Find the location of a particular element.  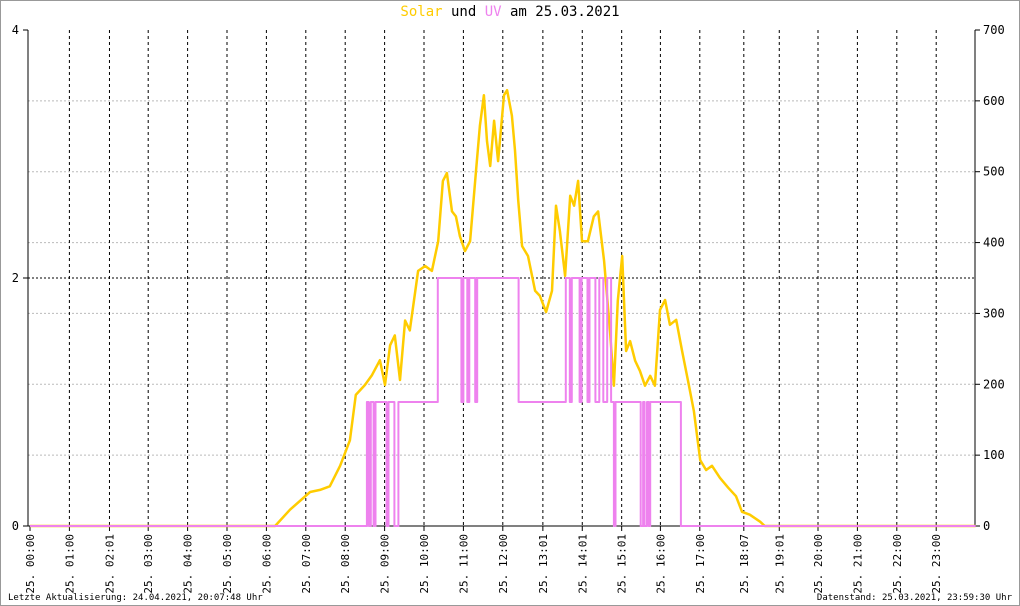

right-tick-label: 500 is located at coordinates (994, 172).